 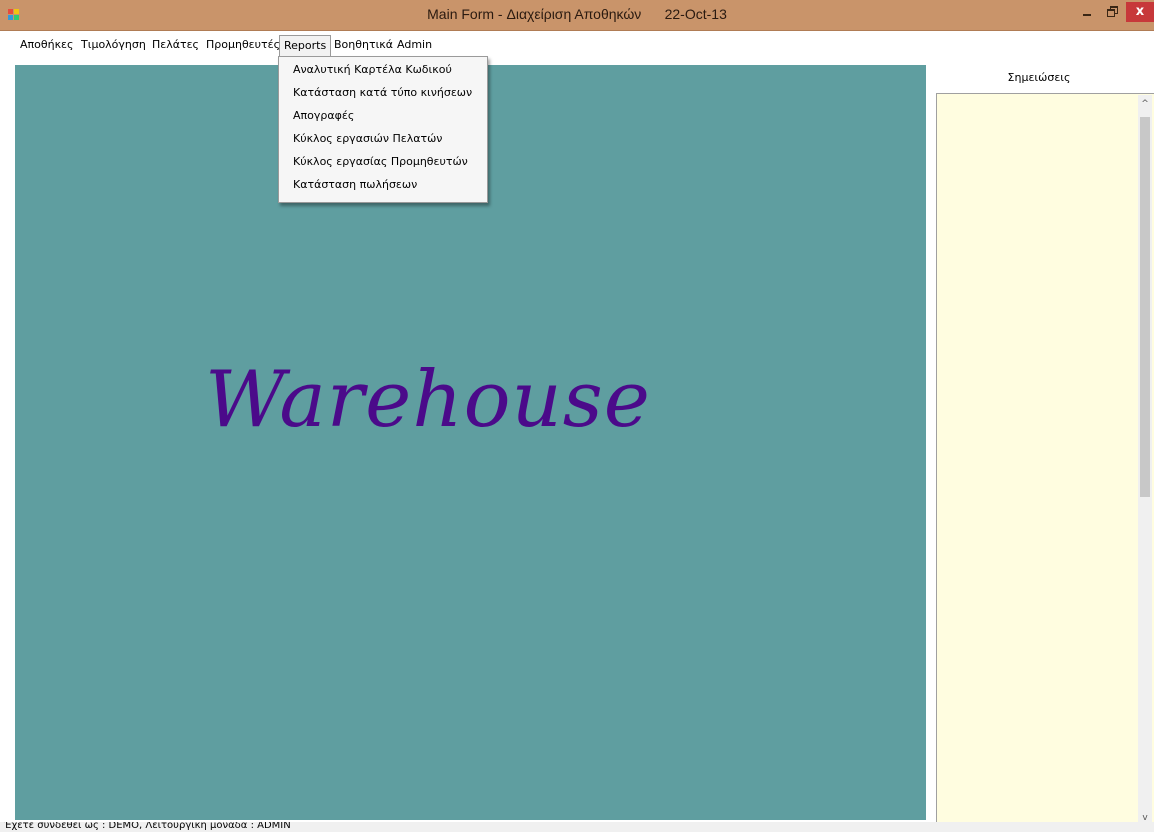 What do you see at coordinates (414, 46) in the screenshot?
I see `menu-admin: Admin` at bounding box center [414, 46].